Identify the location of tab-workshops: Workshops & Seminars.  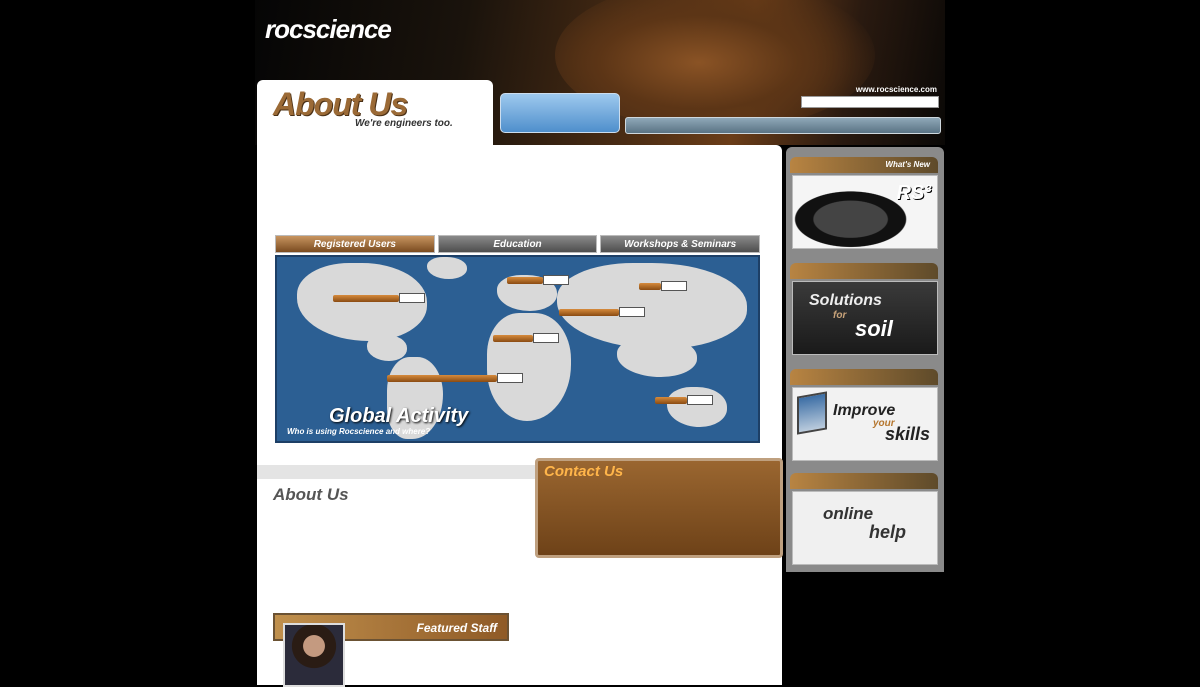
(680, 244).